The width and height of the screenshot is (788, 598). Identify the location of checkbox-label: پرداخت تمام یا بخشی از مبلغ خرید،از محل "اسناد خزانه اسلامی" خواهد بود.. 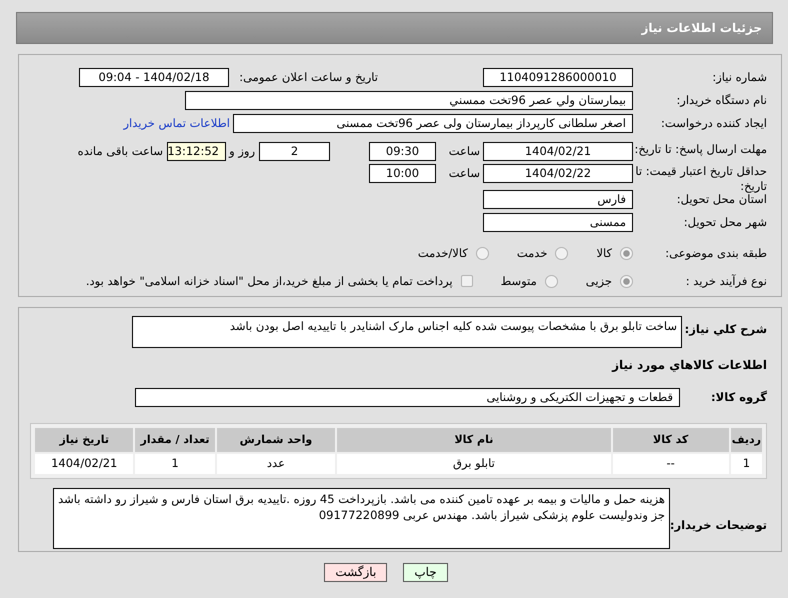
(269, 281).